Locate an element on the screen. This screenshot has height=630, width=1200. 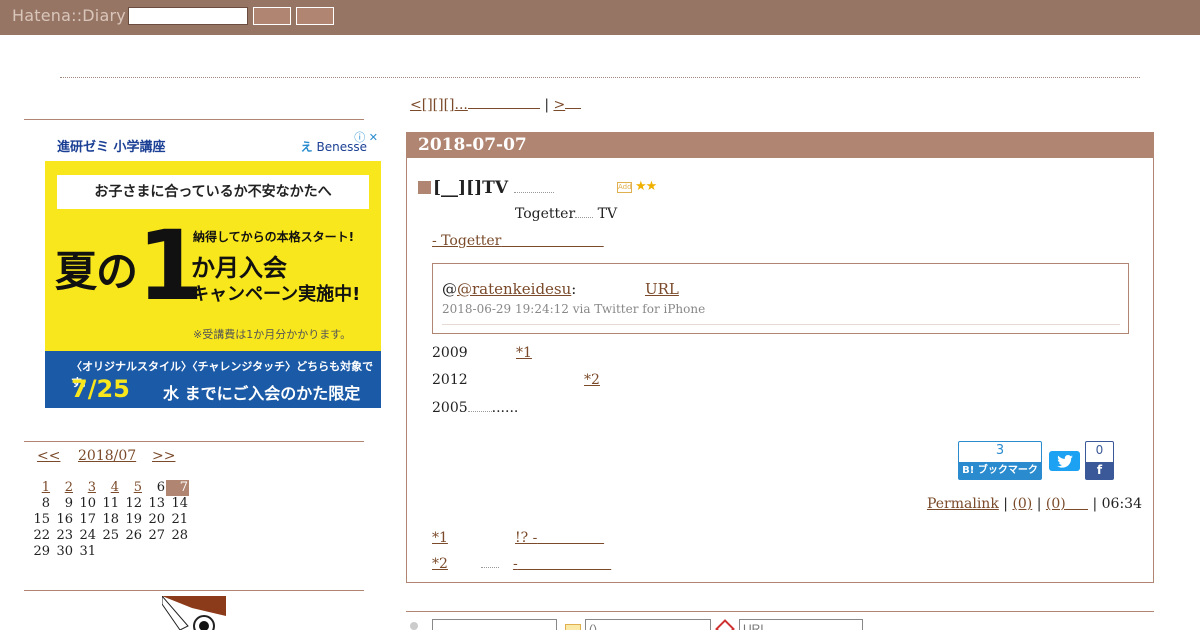
ad-header: 進研ゼミ 小学講座 え Benesse ⓘ ✕ is located at coordinates (213, 144).